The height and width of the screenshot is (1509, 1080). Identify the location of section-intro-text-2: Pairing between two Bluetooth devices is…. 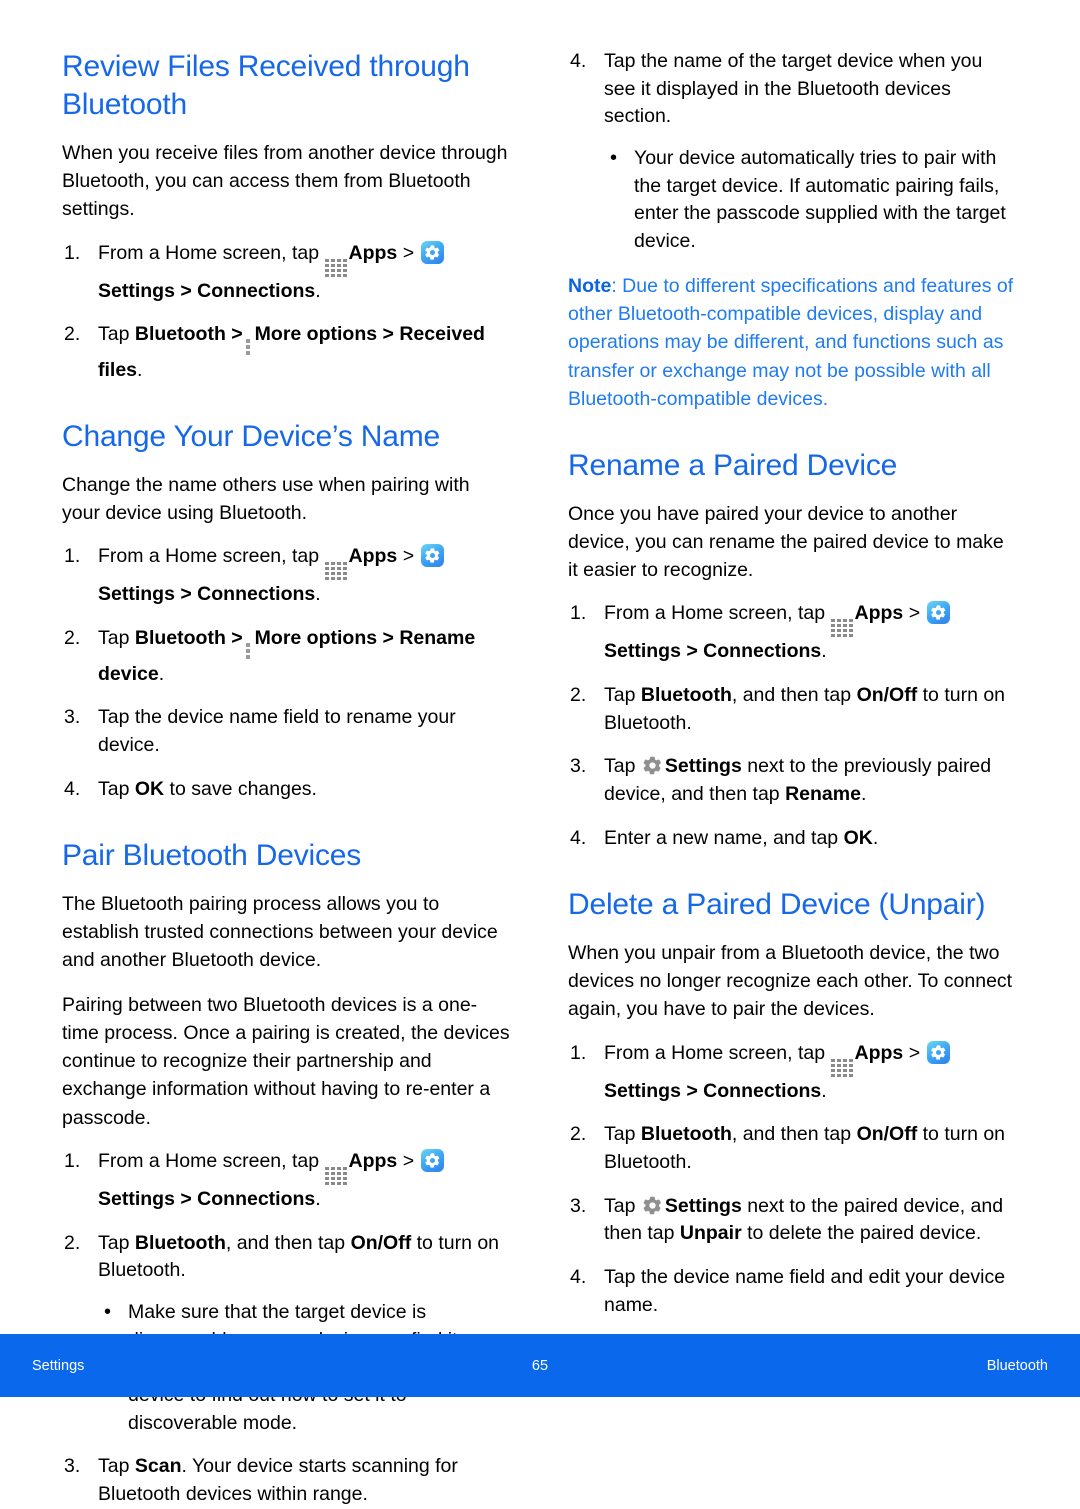
(286, 1061).